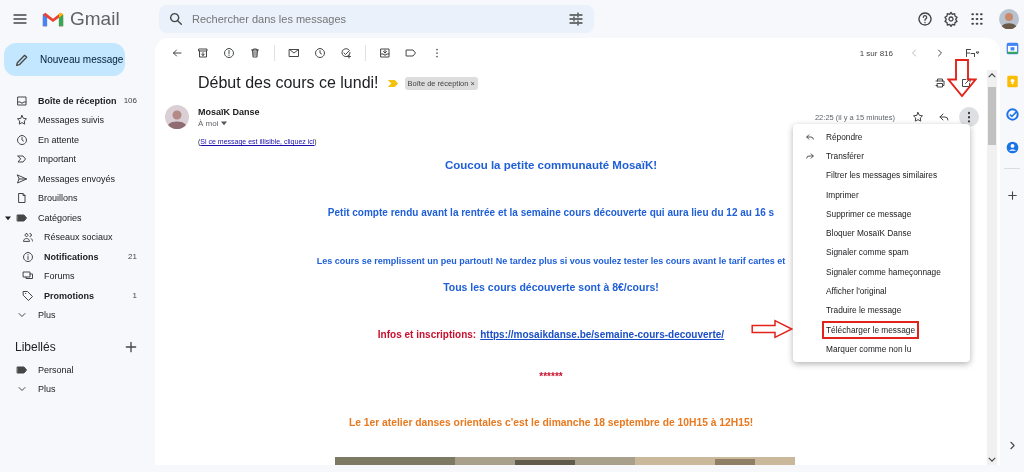 Image resolution: width=1024 pixels, height=472 pixels. Describe the element at coordinates (177, 117) in the screenshot. I see `sender-avatar` at that location.